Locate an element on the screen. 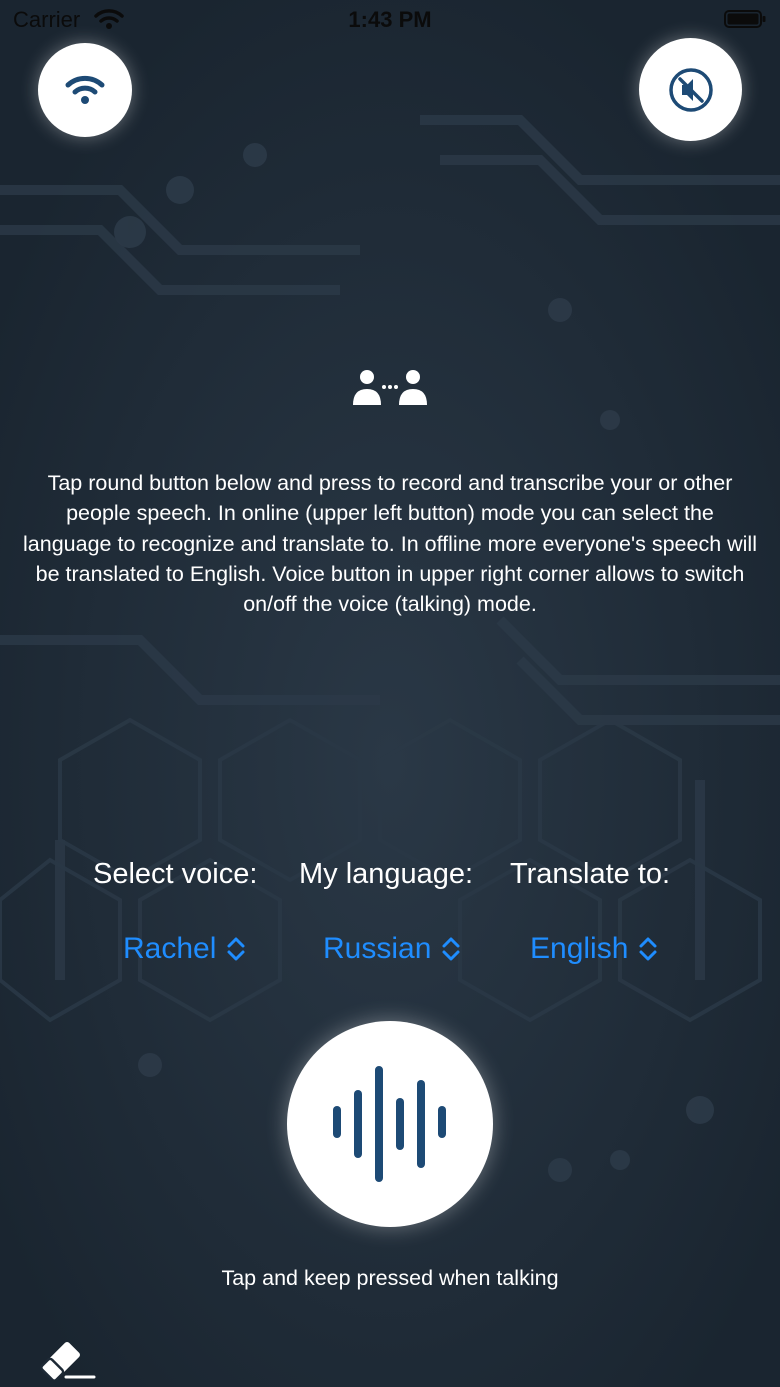 The image size is (780, 1387). eraser-icon is located at coordinates (67, 1358).